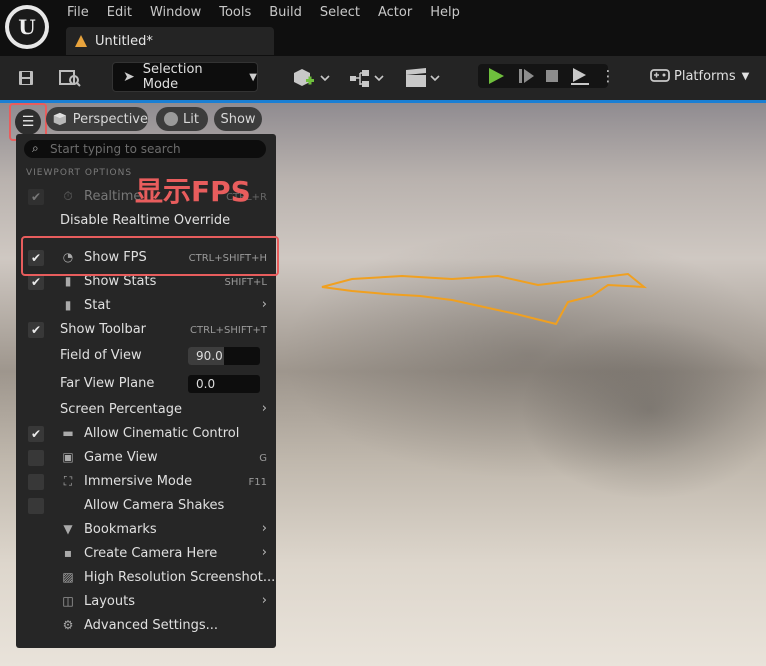  I want to click on cube-icon, so click(59, 119).